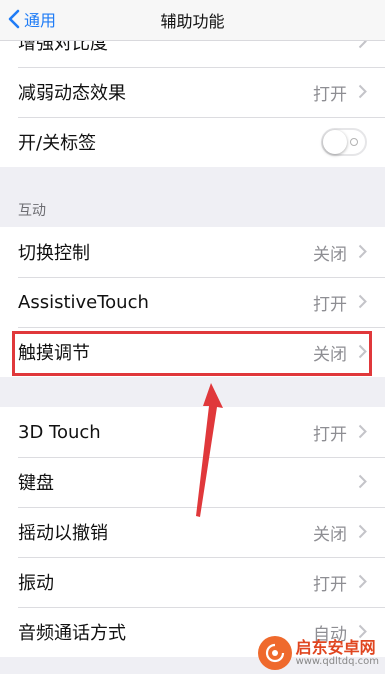 The width and height of the screenshot is (385, 674). What do you see at coordinates (209, 450) in the screenshot?
I see `annotation-arrow-icon` at bounding box center [209, 450].